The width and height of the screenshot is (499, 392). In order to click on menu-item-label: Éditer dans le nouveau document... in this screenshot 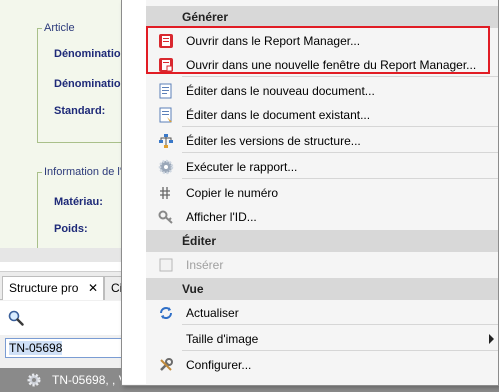, I will do `click(280, 91)`.